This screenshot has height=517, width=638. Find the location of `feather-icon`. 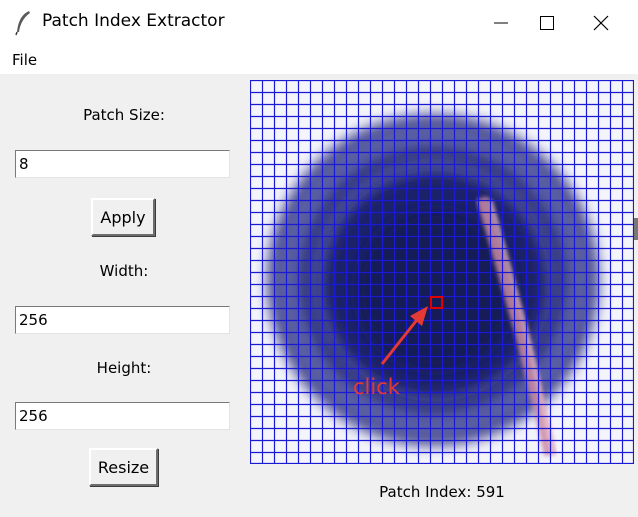

feather-icon is located at coordinates (22, 23).